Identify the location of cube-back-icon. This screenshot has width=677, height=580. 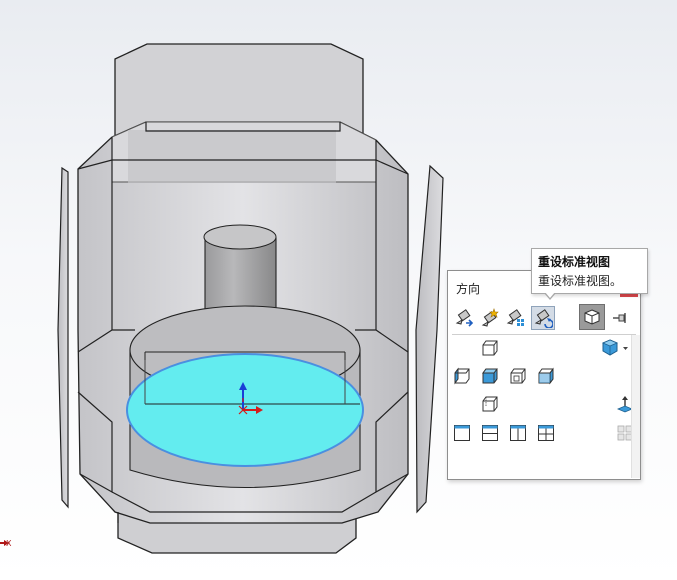
(490, 404).